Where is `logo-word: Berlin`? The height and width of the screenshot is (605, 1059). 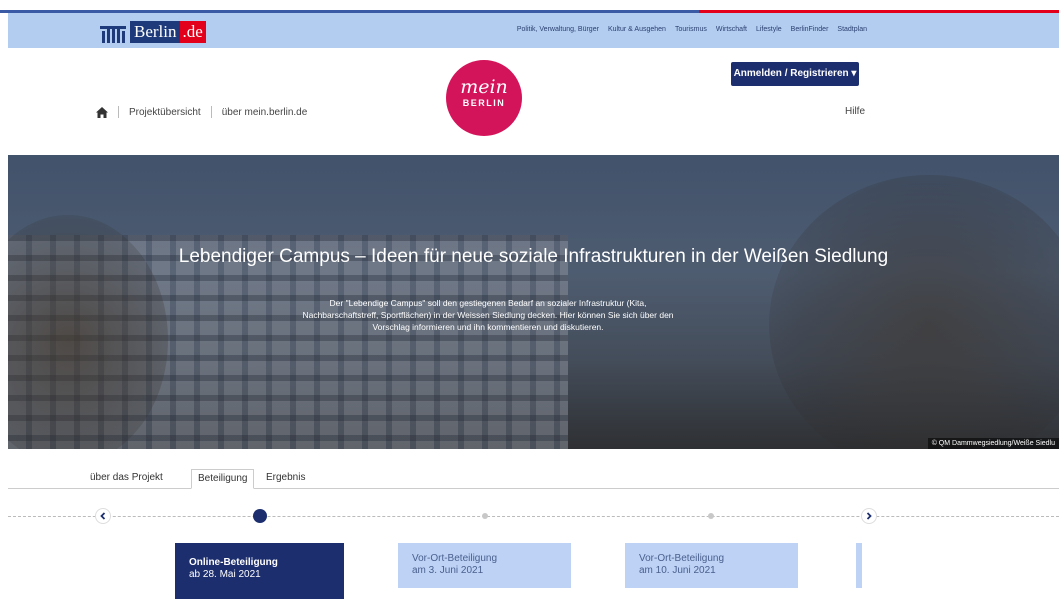 logo-word: Berlin is located at coordinates (155, 32).